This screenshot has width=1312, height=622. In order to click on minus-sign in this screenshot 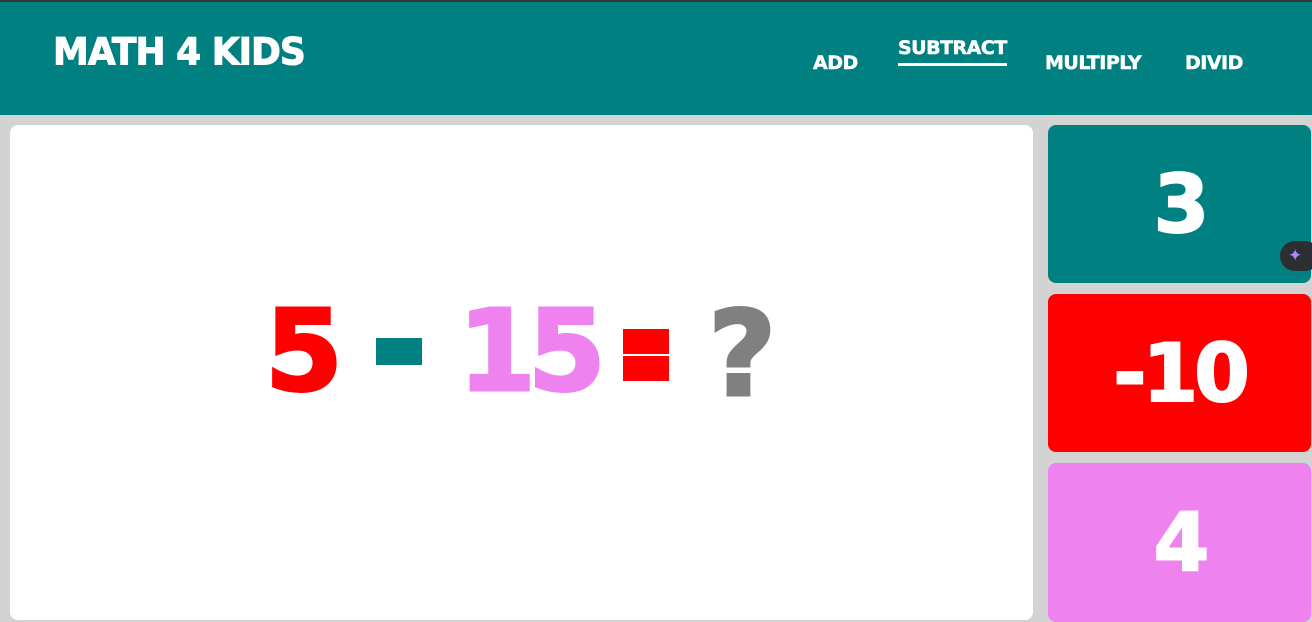, I will do `click(399, 351)`.